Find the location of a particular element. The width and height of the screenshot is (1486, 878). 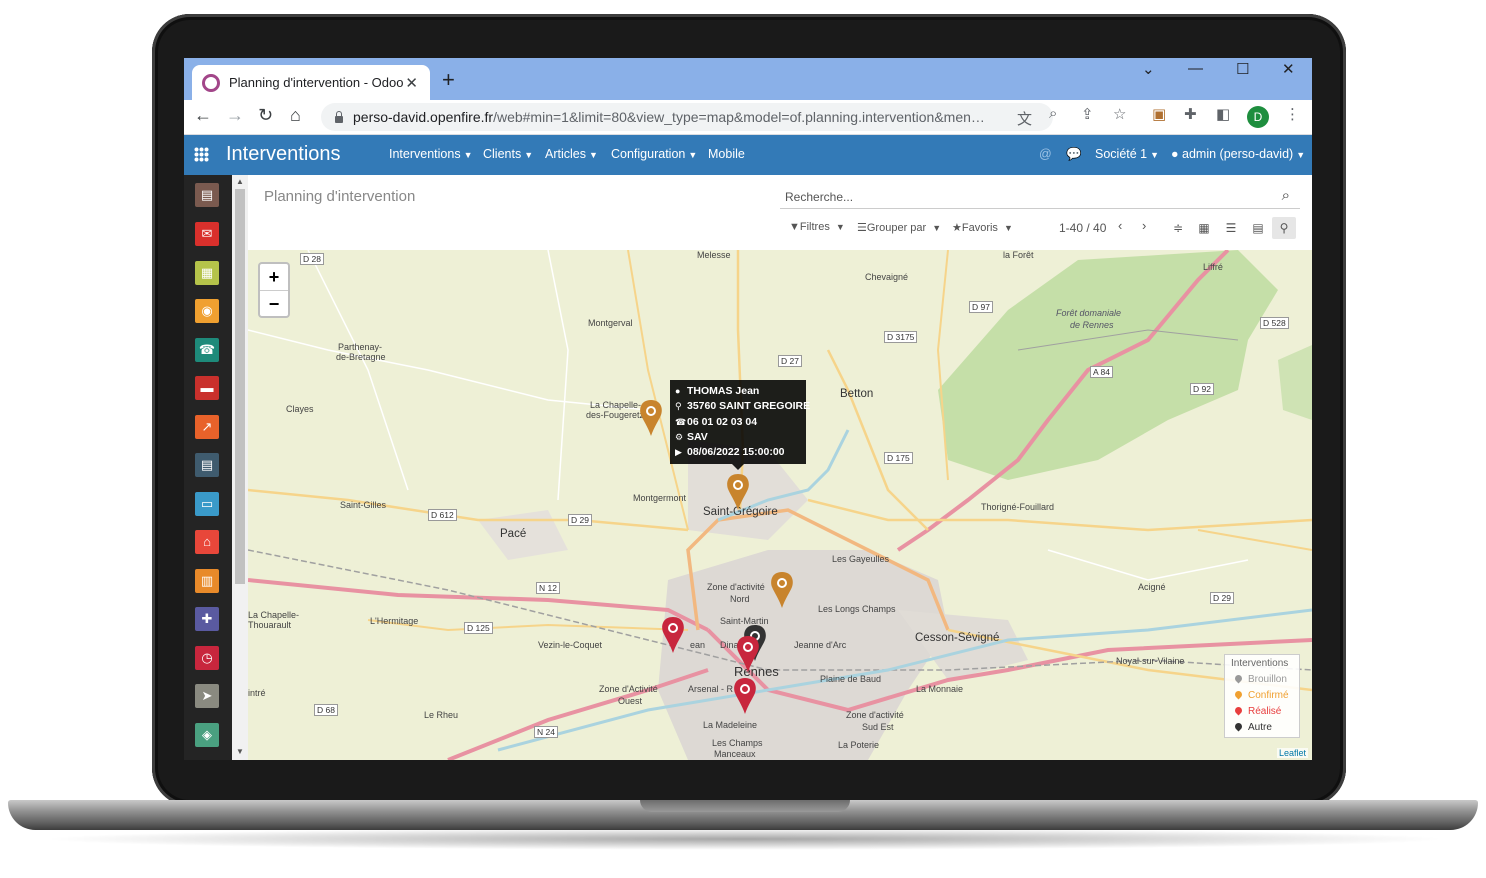

bookmark-star-icon: ☆ is located at coordinates (1119, 114).